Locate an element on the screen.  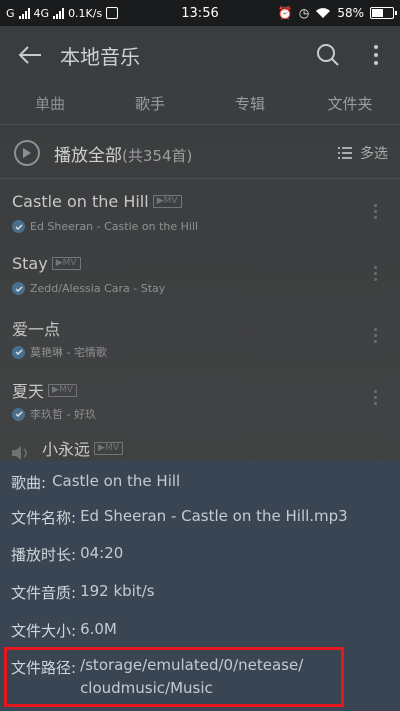
alarm-icon: ⏰ is located at coordinates (285, 13).